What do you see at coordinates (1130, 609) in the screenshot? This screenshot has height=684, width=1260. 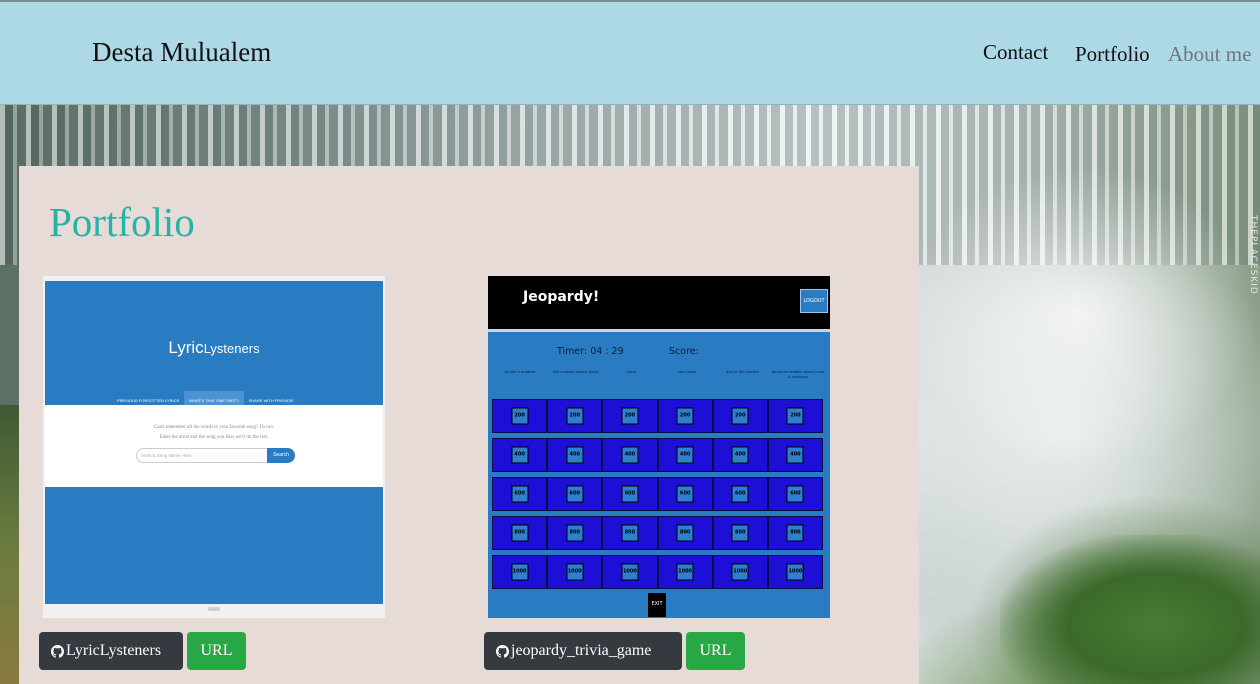 I see `greenery-right` at bounding box center [1130, 609].